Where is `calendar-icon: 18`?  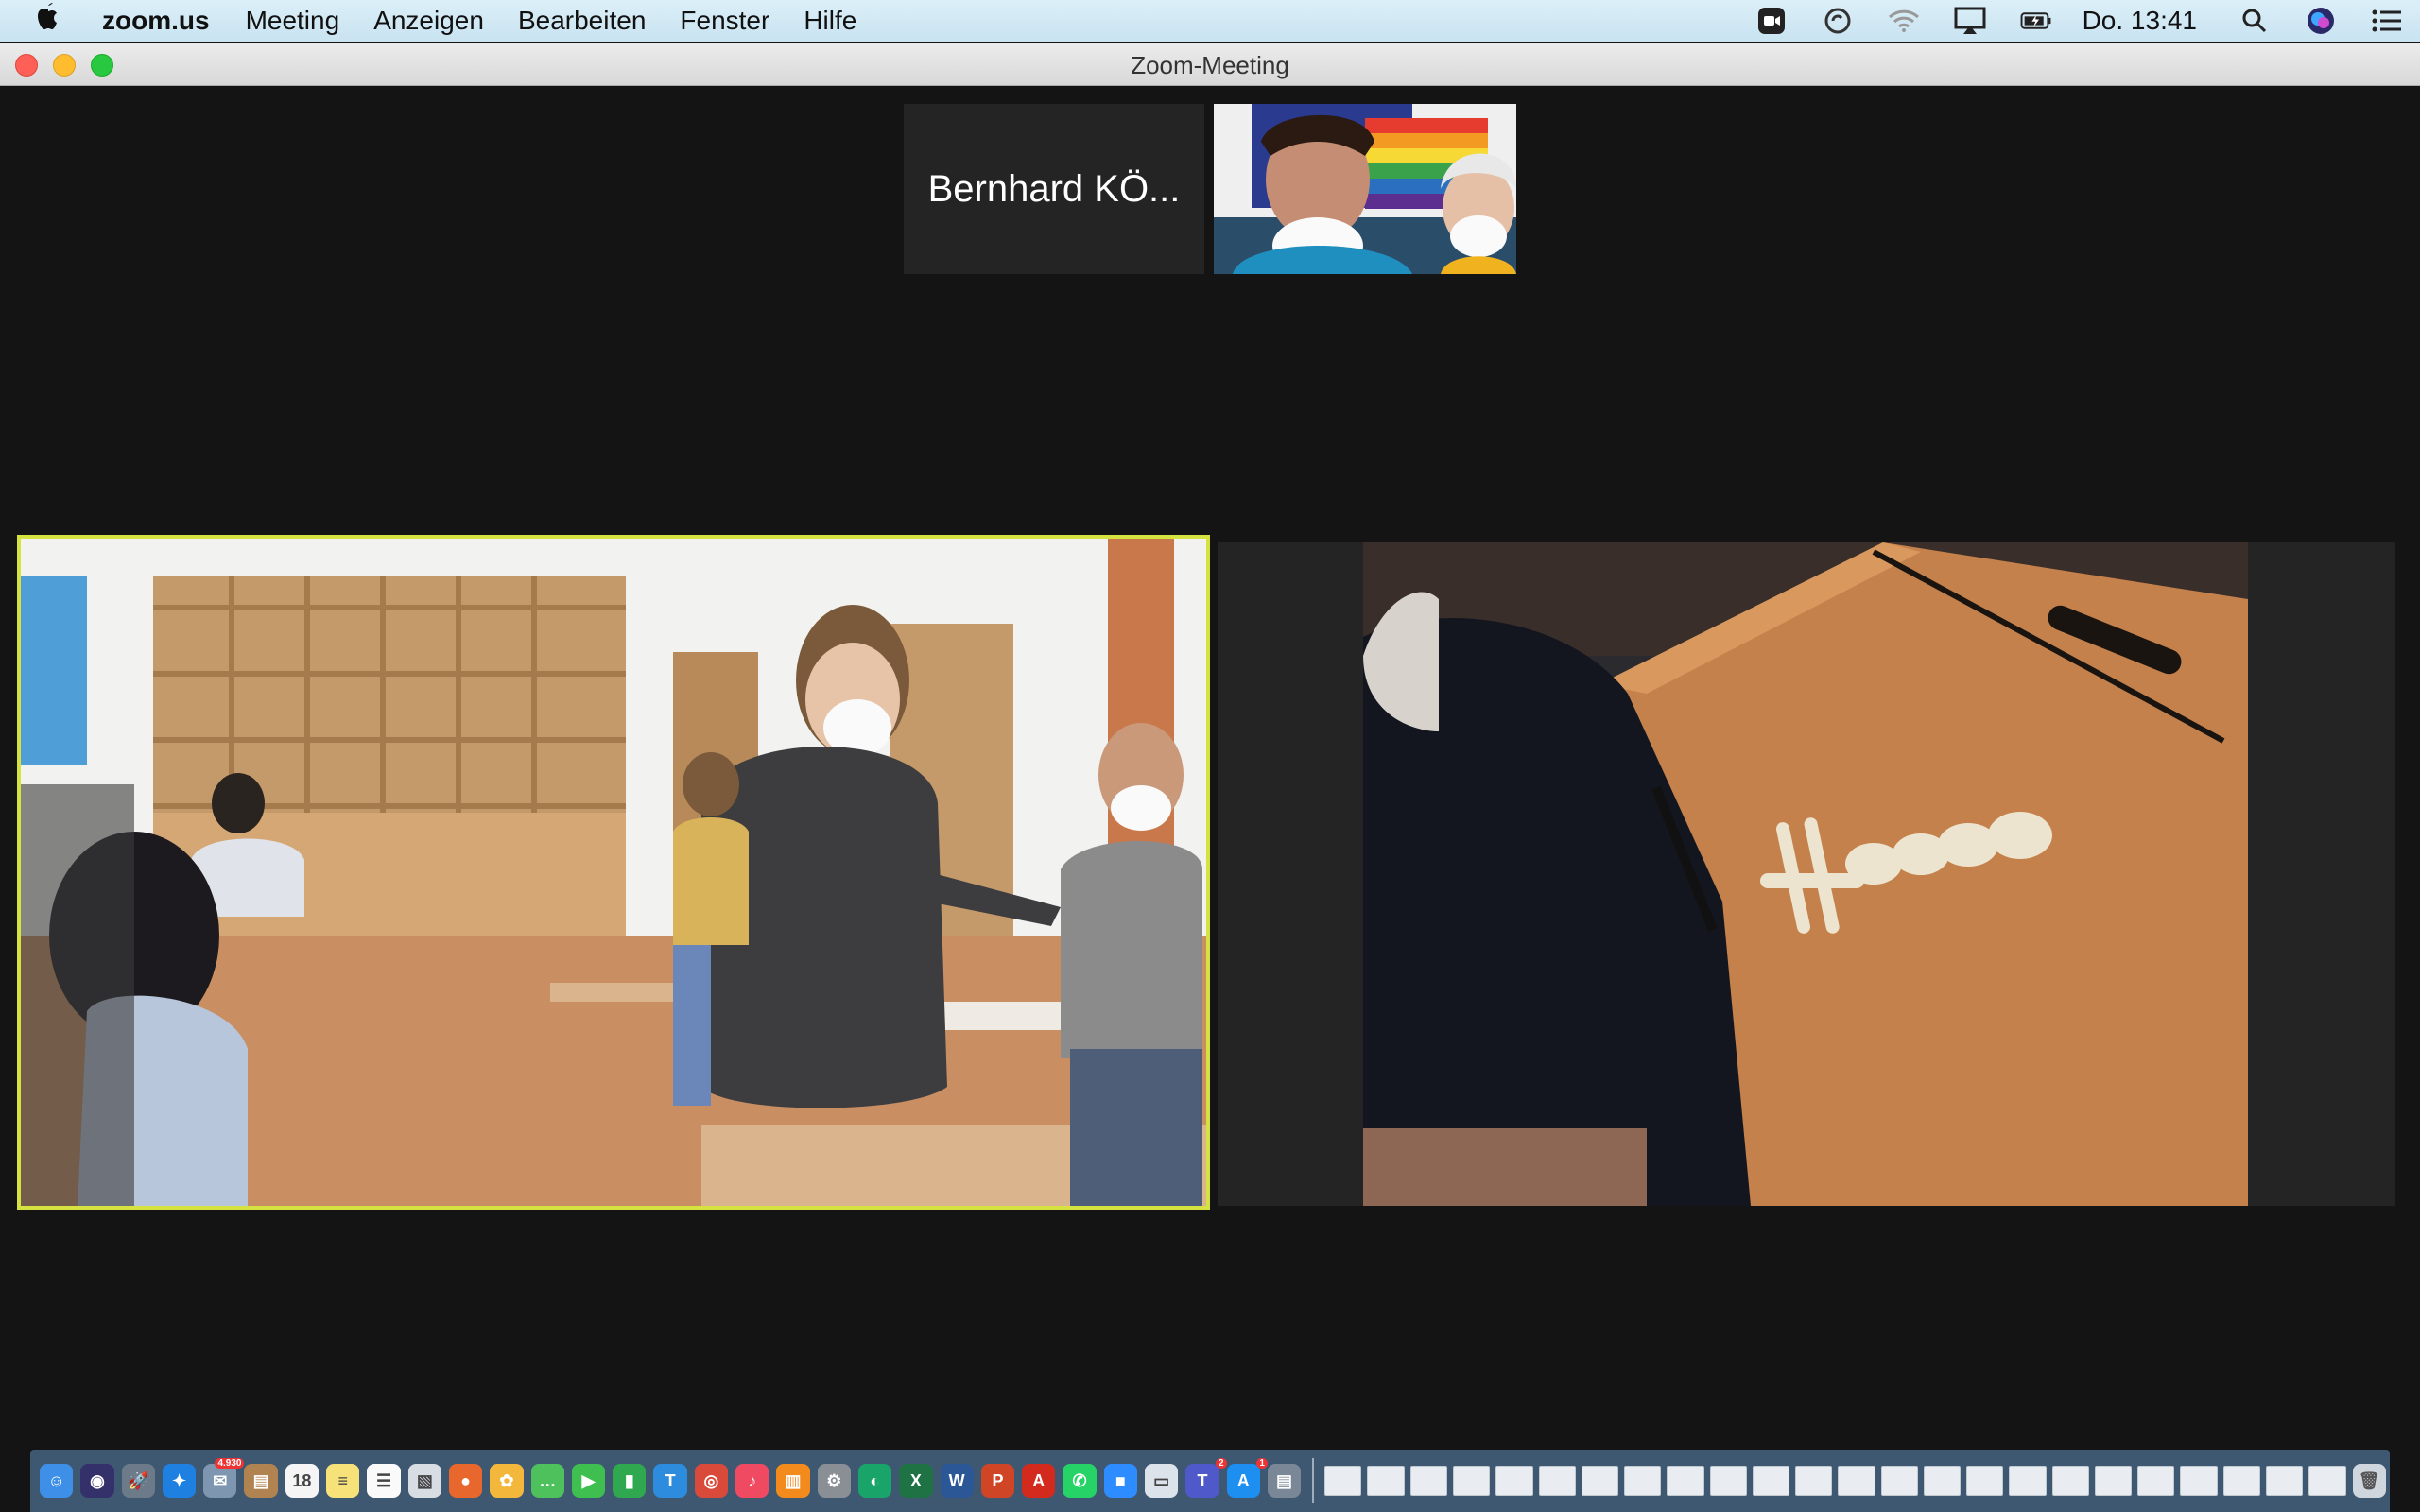 calendar-icon: 18 is located at coordinates (302, 1481).